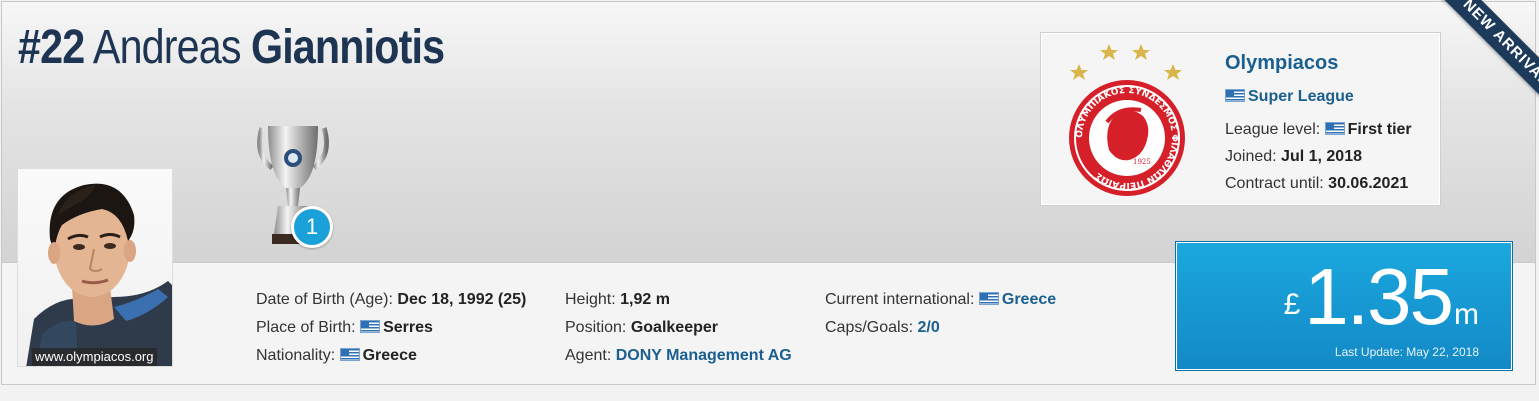 This screenshot has width=1539, height=401. What do you see at coordinates (1368, 183) in the screenshot?
I see `contract-value: 30.06.2021` at bounding box center [1368, 183].